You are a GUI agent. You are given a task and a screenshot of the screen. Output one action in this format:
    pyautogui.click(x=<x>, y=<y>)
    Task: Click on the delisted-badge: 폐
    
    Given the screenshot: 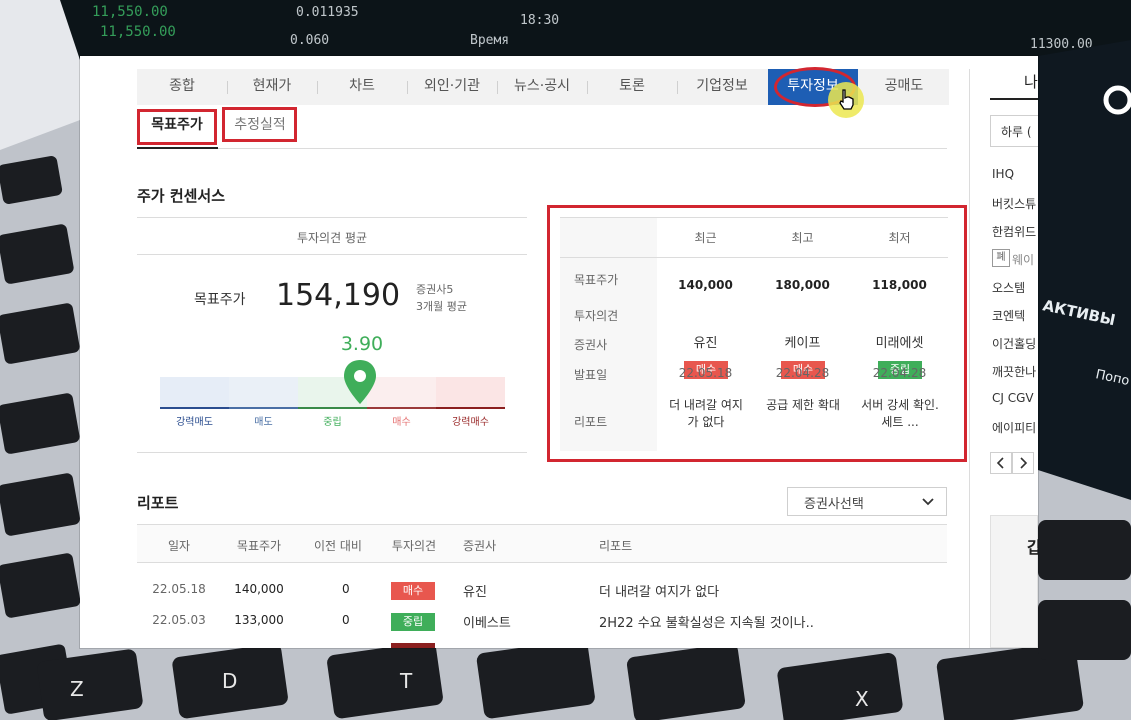 What is the action you would take?
    pyautogui.click(x=1001, y=258)
    